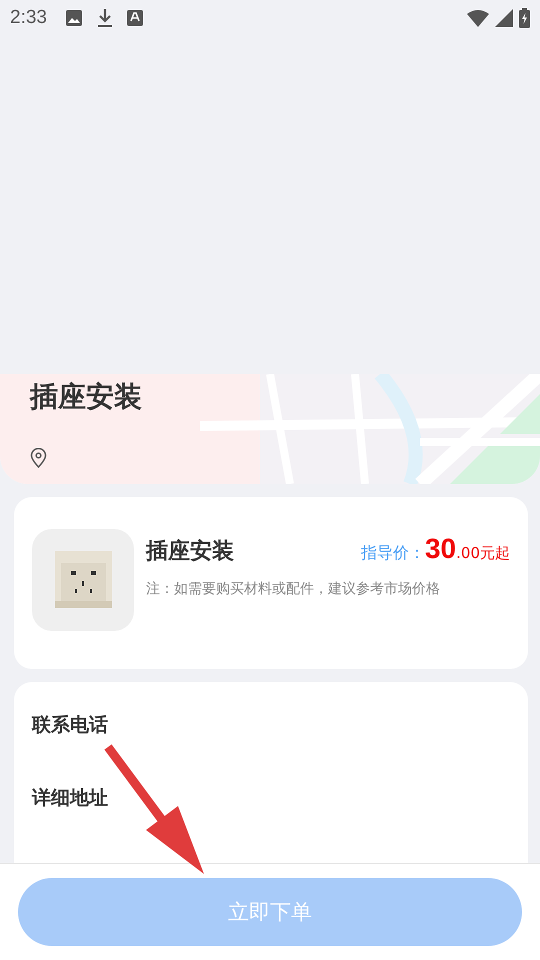 The height and width of the screenshot is (960, 540). What do you see at coordinates (504, 18) in the screenshot?
I see `signal-icon` at bounding box center [504, 18].